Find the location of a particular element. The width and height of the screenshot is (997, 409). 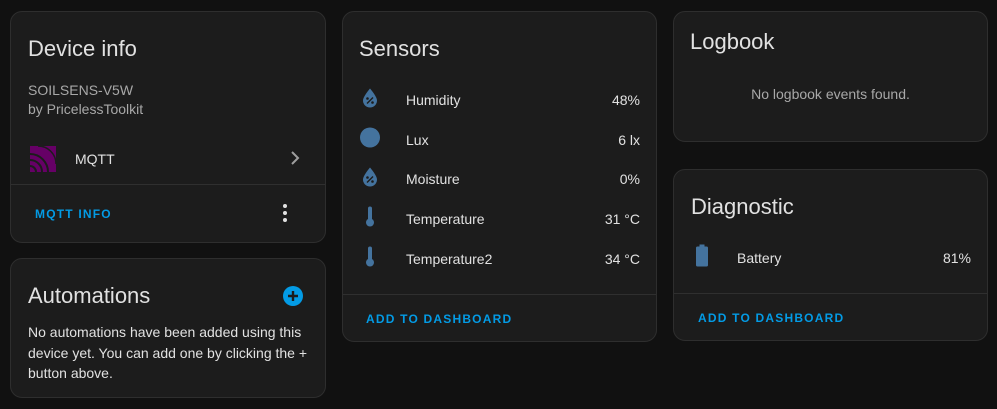

more-options-icon is located at coordinates (285, 215).